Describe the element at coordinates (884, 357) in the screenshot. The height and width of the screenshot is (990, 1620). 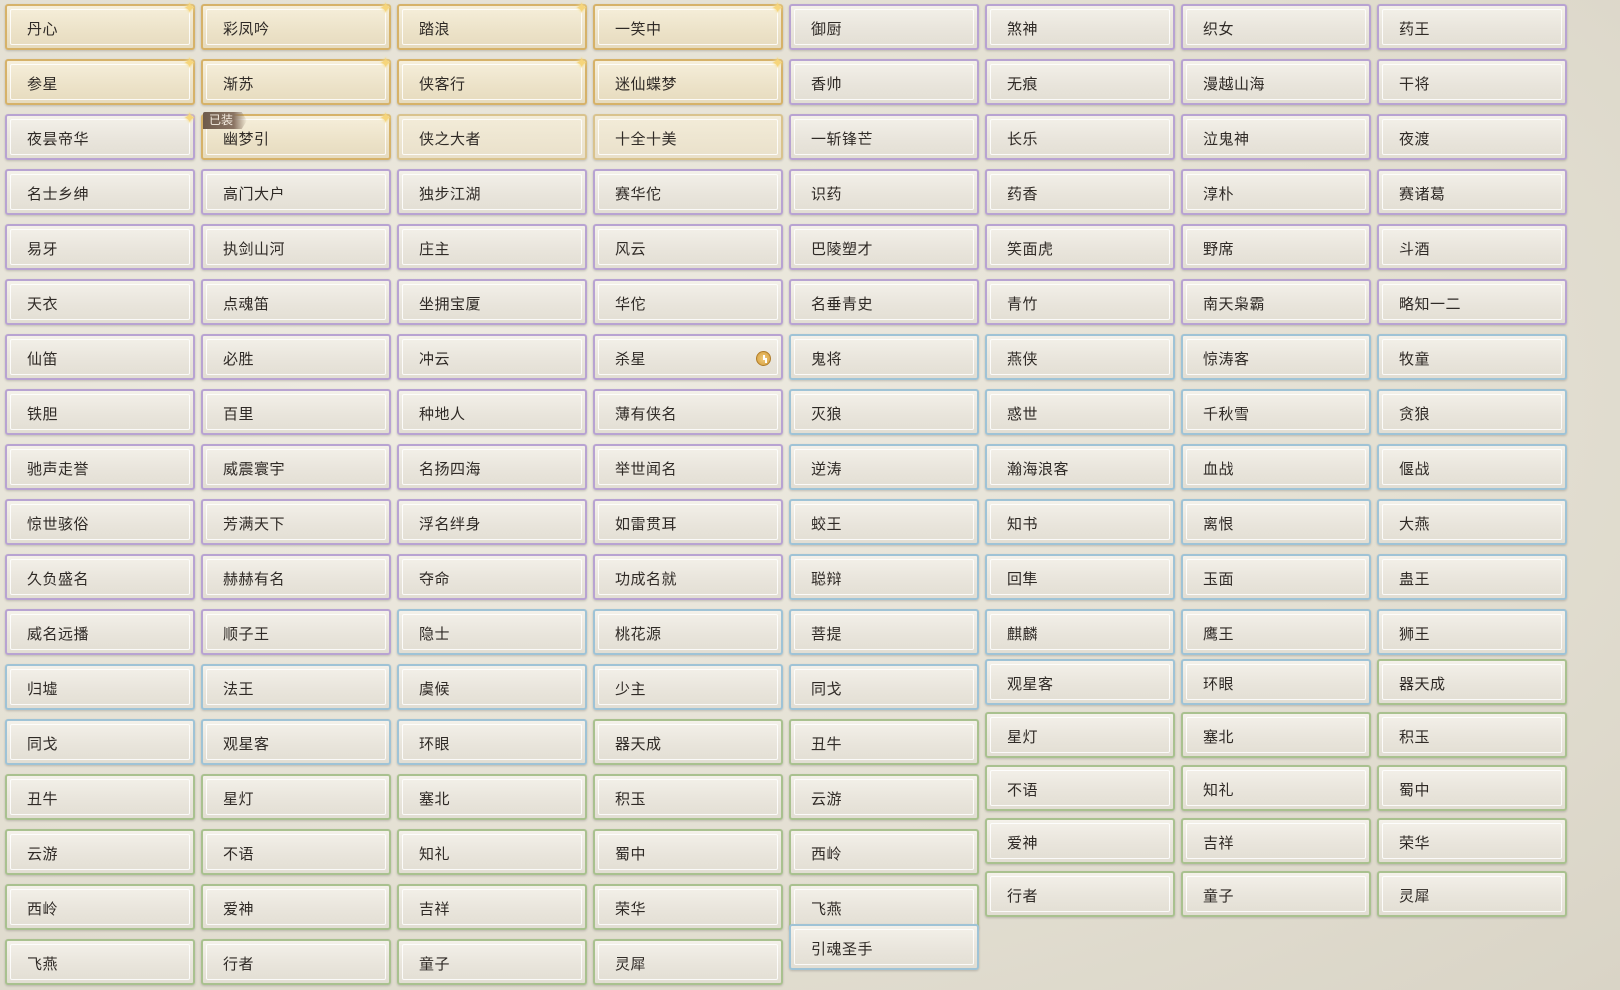
I see `title-tile: 鬼将` at that location.